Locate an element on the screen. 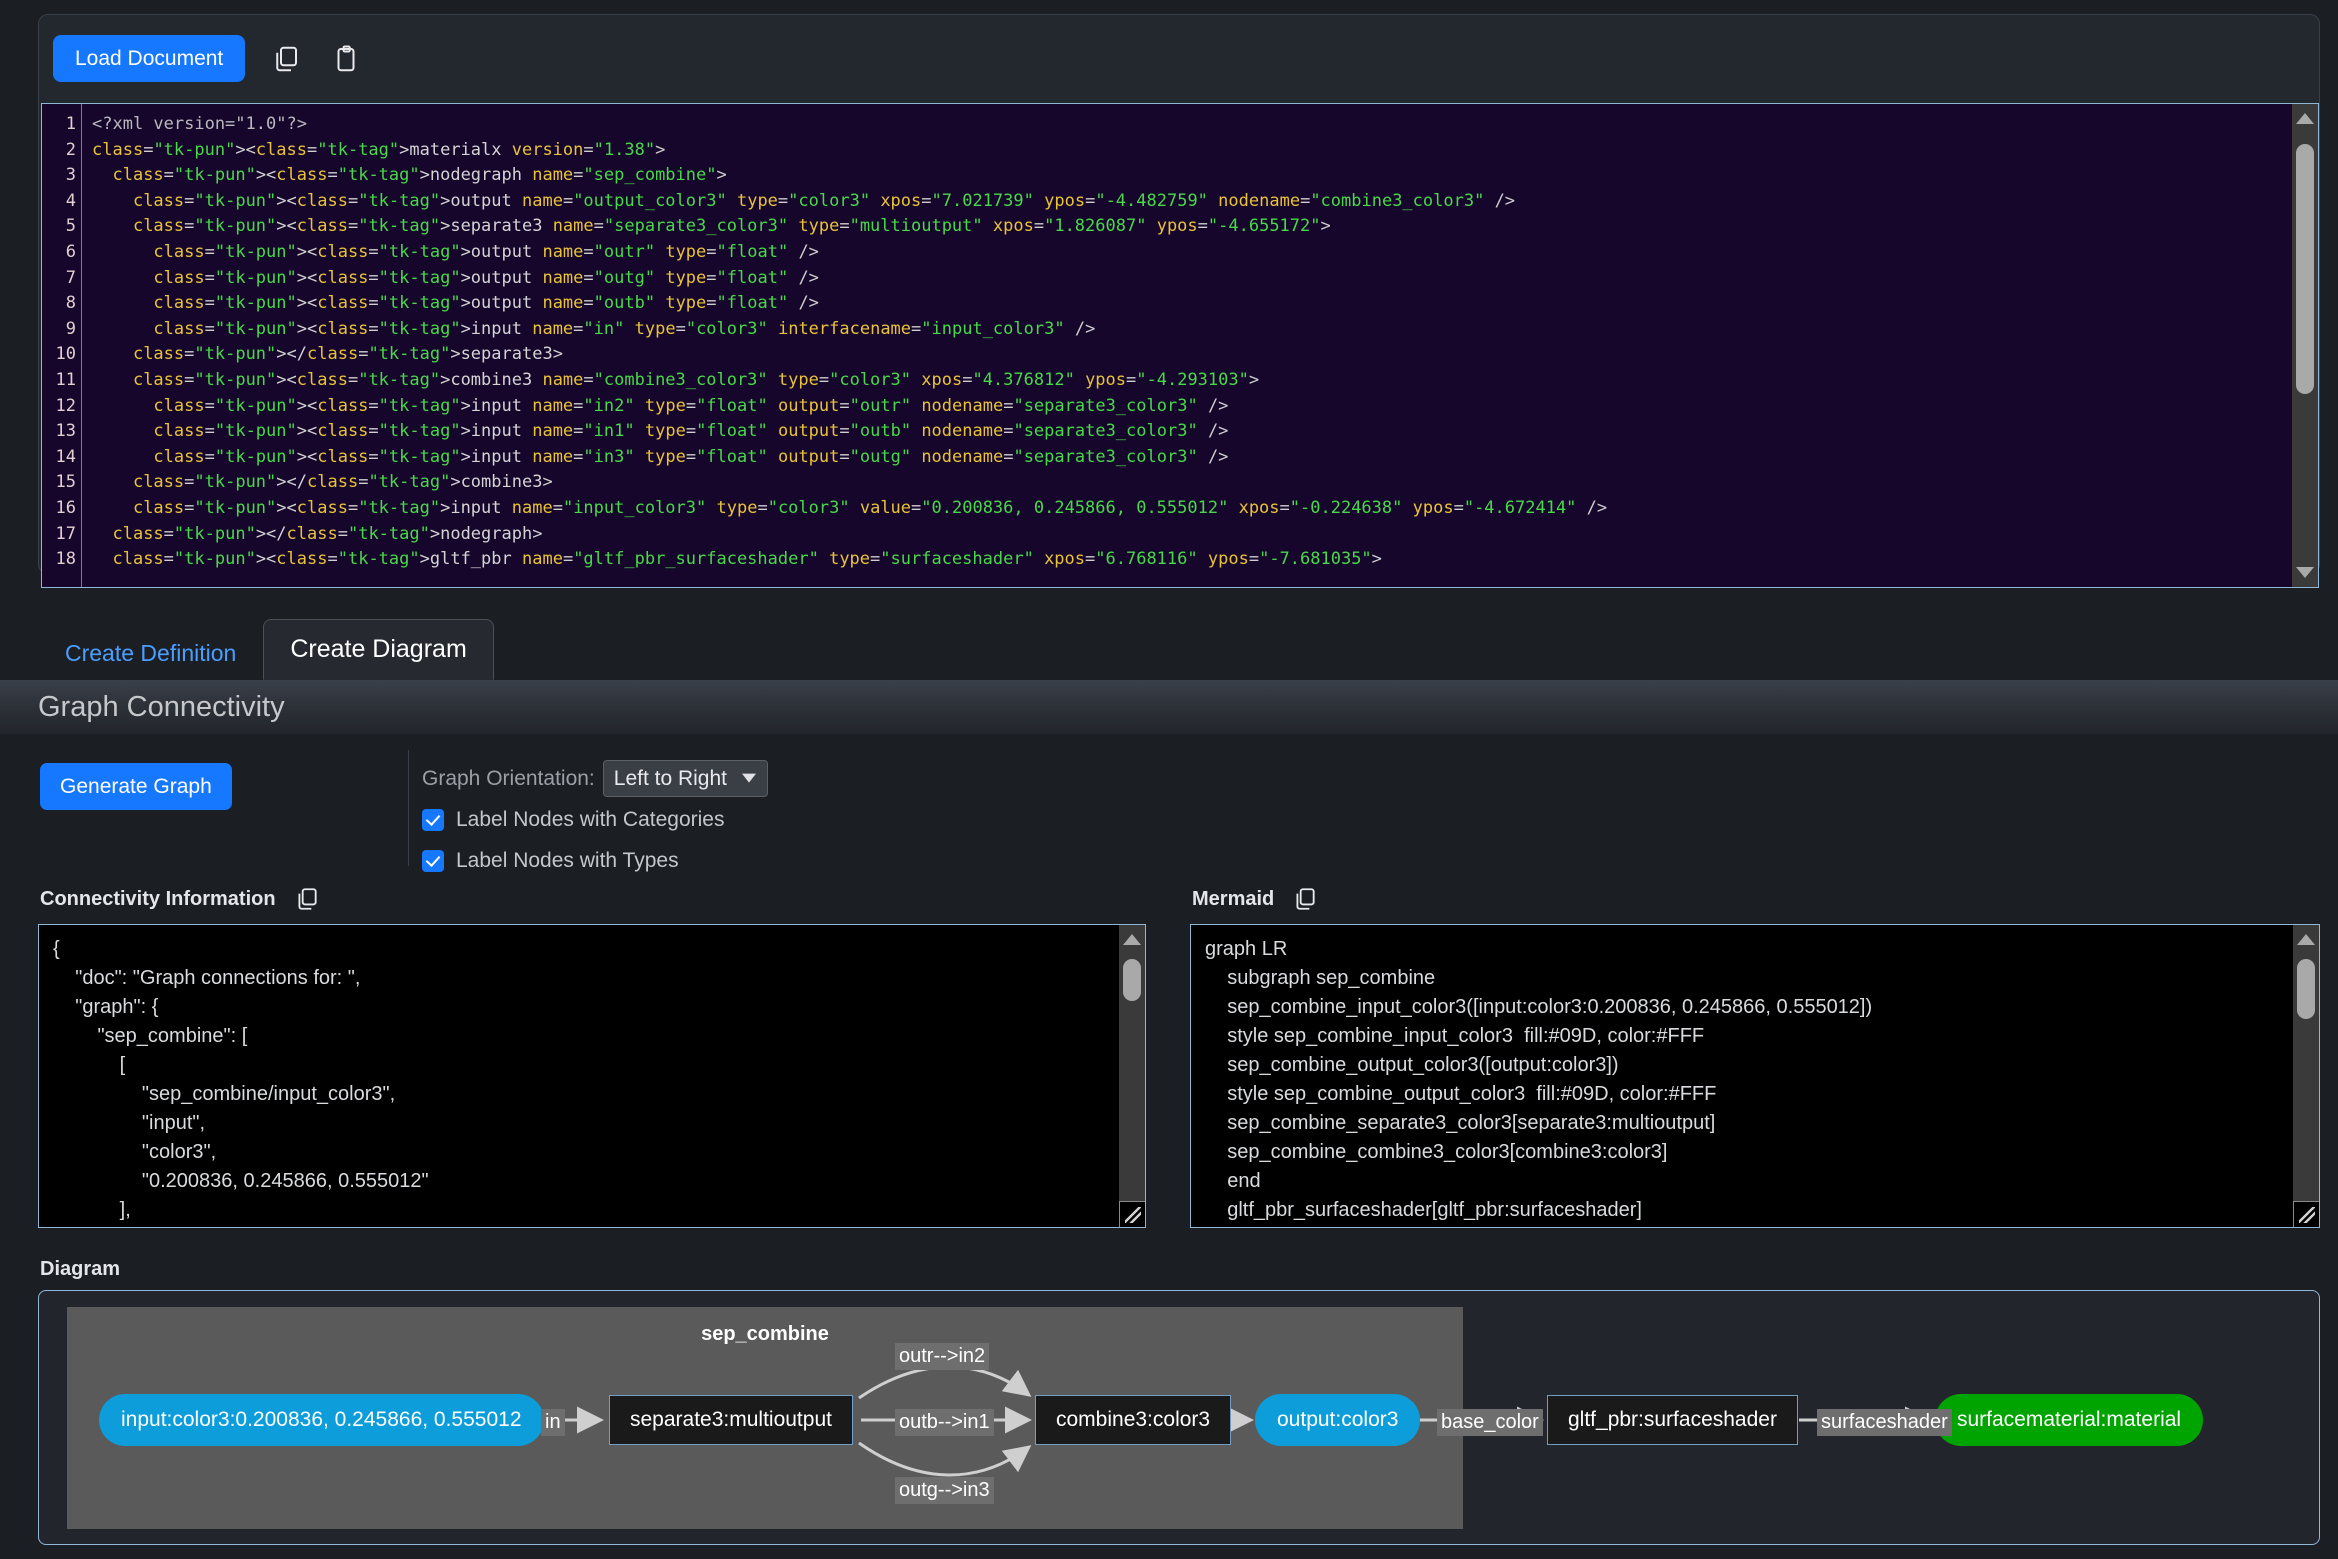  diagram-label: Diagram is located at coordinates (80, 1269).